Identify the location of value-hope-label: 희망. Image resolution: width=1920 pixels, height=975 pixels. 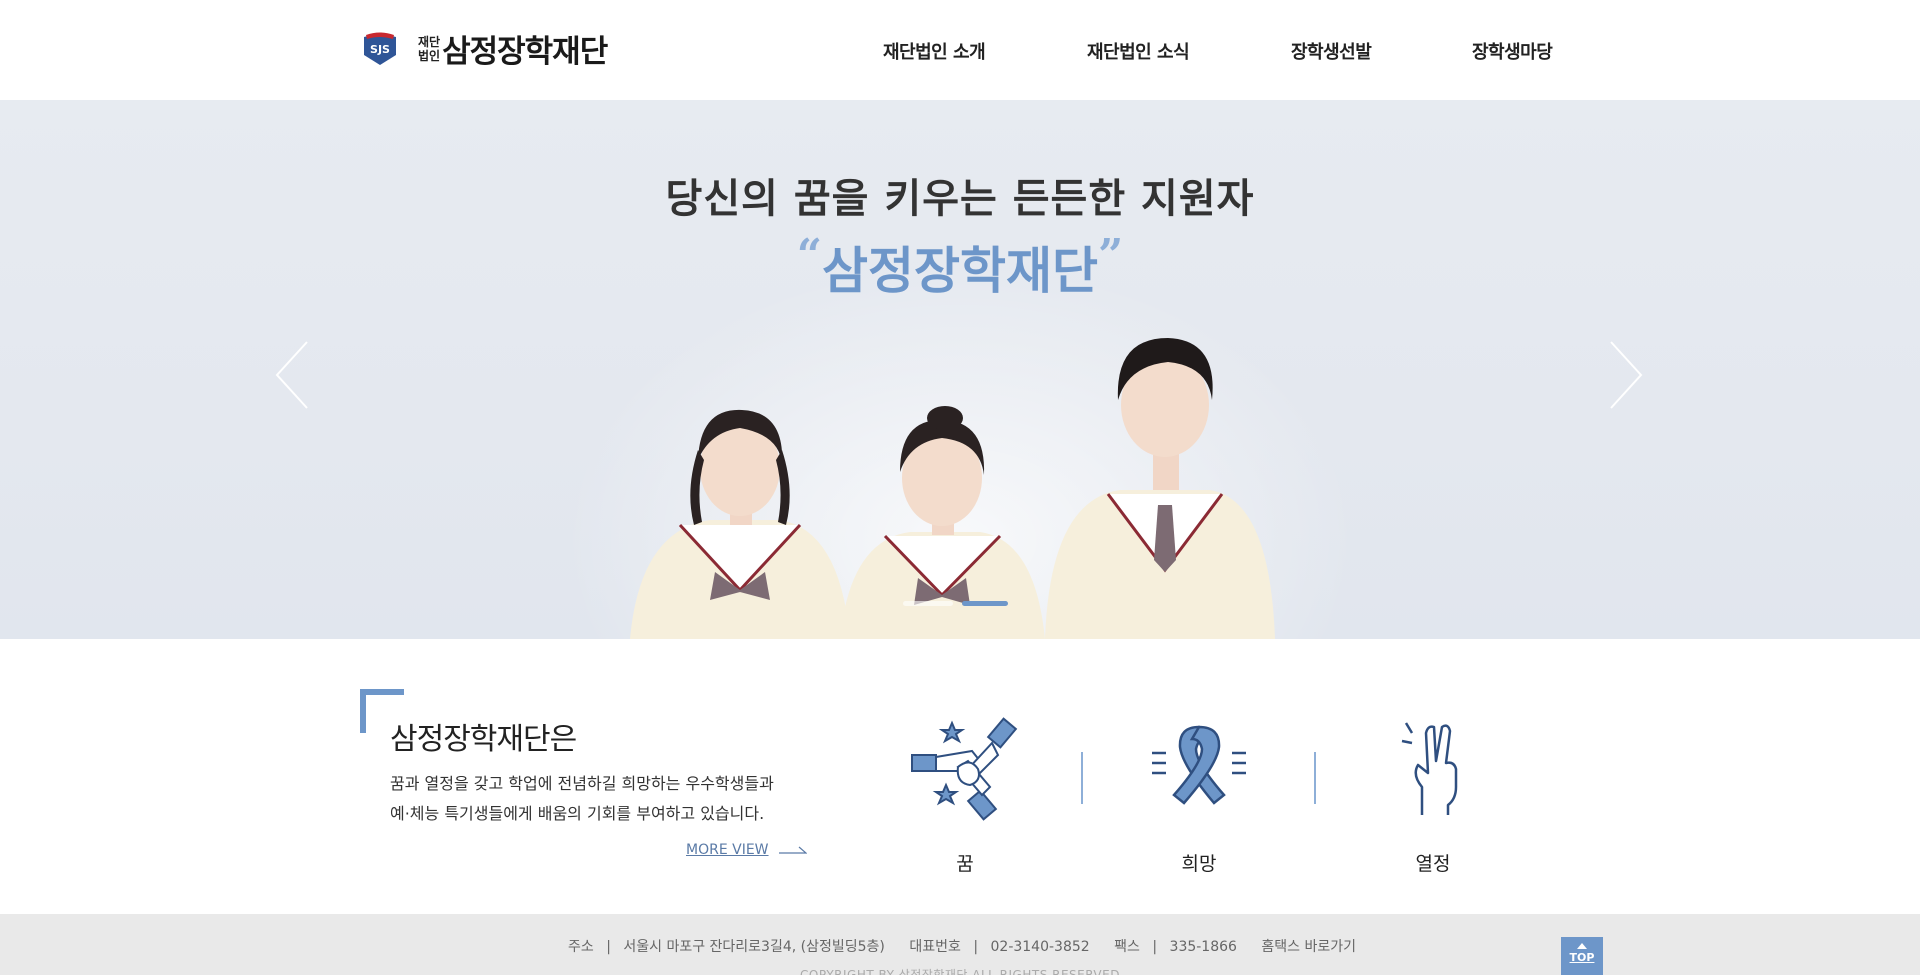
(1199, 864).